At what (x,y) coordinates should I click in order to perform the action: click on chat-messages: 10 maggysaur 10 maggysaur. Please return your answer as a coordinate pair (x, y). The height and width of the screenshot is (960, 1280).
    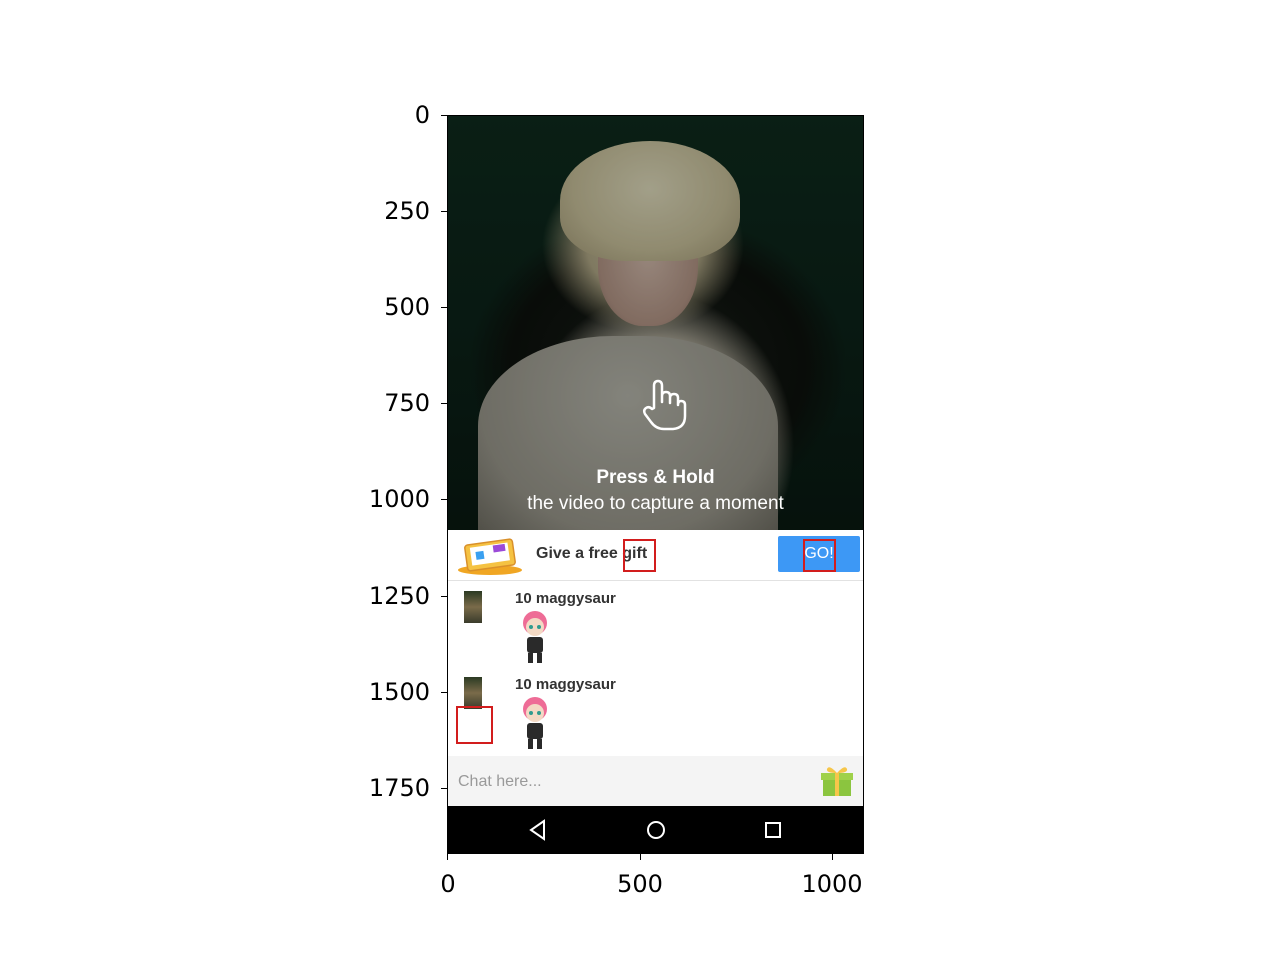
    Looking at the image, I should click on (655, 668).